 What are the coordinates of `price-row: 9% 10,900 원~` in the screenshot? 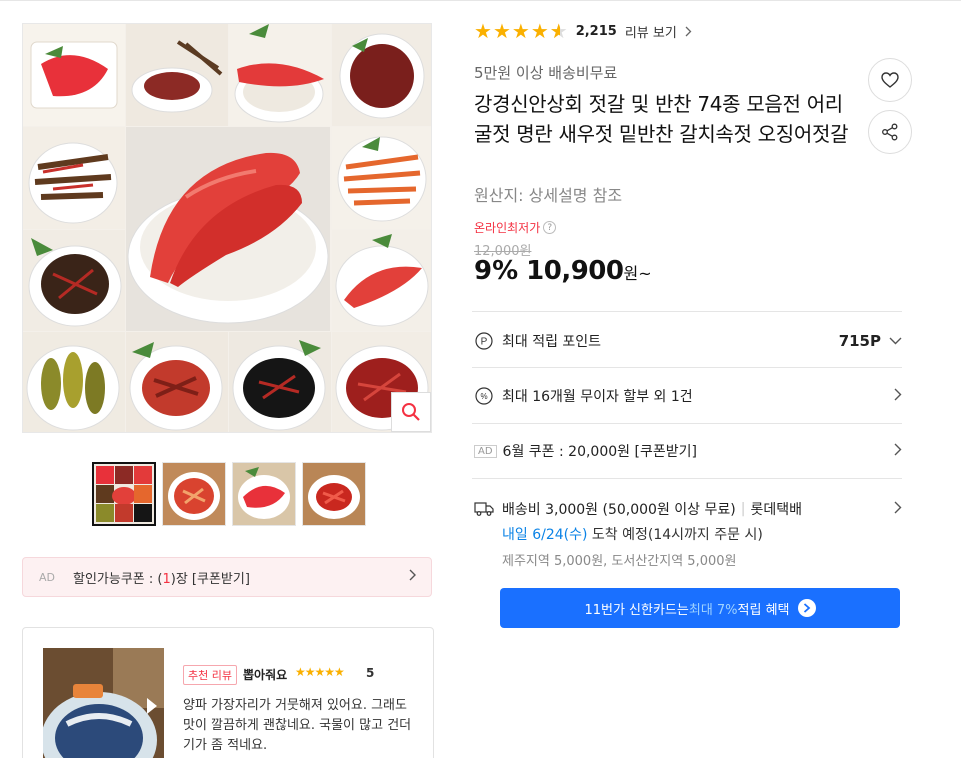 It's located at (563, 271).